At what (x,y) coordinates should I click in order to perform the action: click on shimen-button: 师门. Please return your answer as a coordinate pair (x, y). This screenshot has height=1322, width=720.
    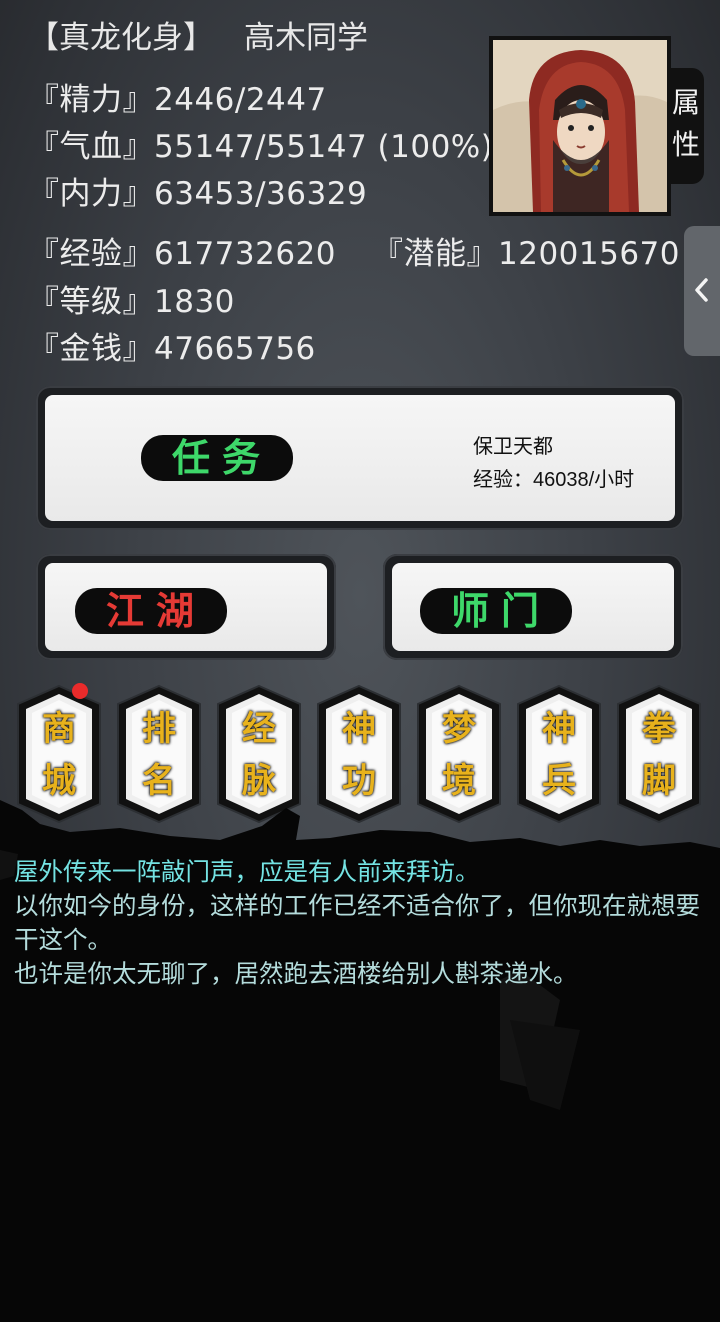
    Looking at the image, I should click on (496, 611).